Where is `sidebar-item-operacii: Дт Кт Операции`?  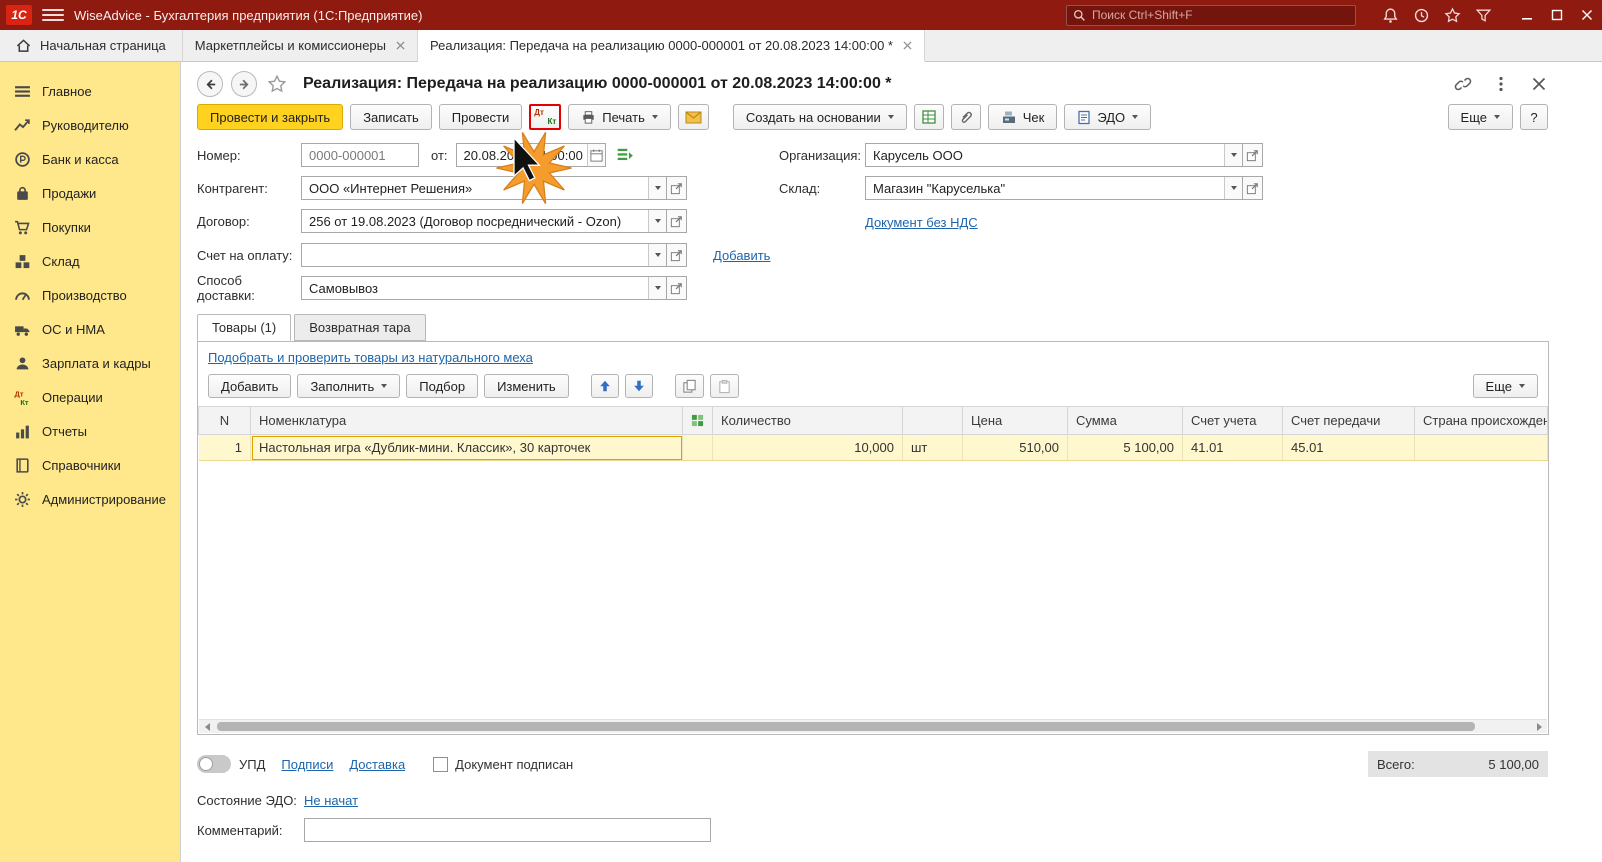 sidebar-item-operacii: Дт Кт Операции is located at coordinates (90, 397).